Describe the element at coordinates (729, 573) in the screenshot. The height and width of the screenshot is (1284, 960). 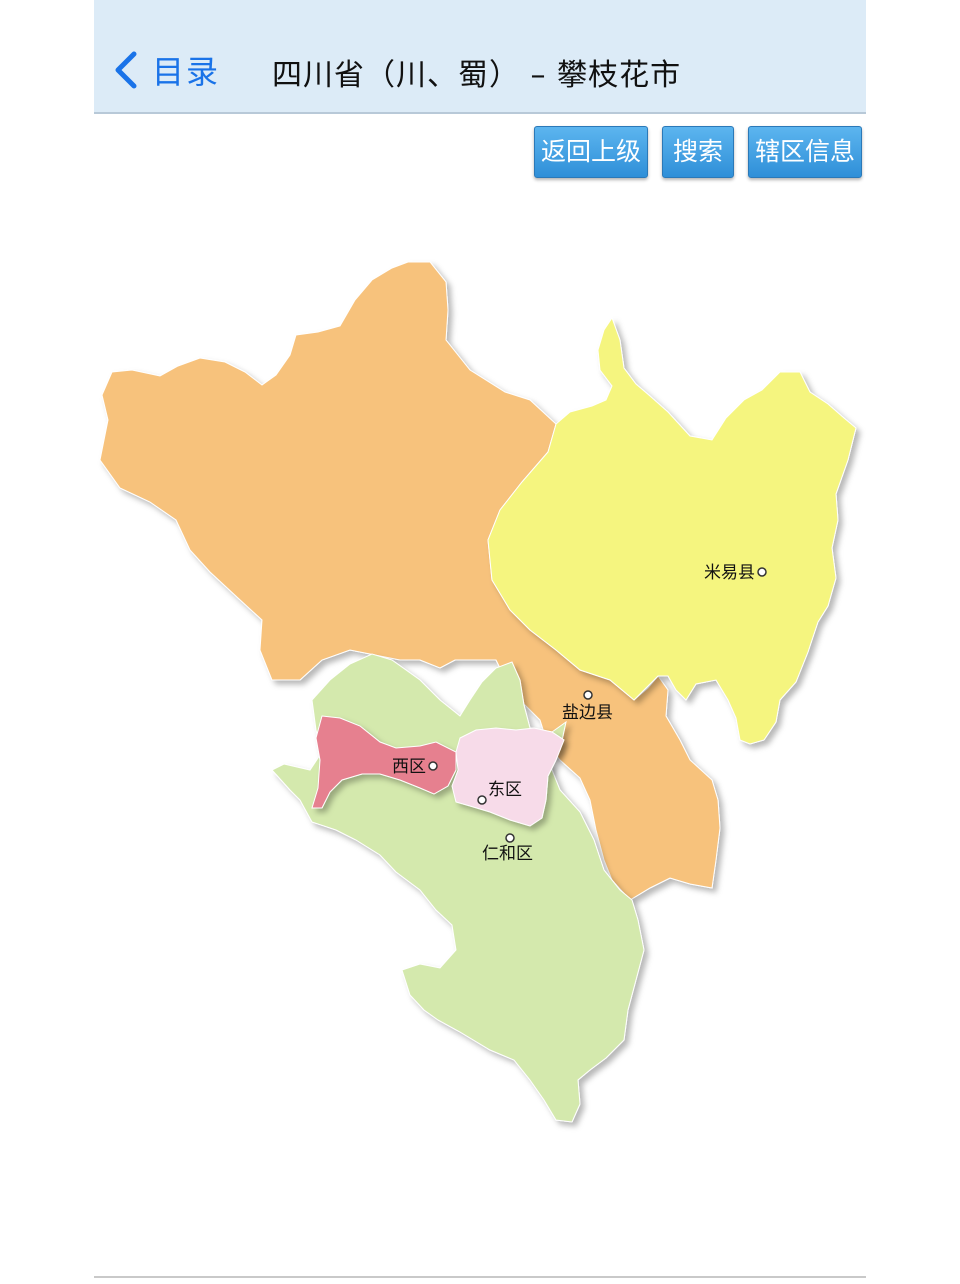
I see `svg-text: 米易县` at that location.